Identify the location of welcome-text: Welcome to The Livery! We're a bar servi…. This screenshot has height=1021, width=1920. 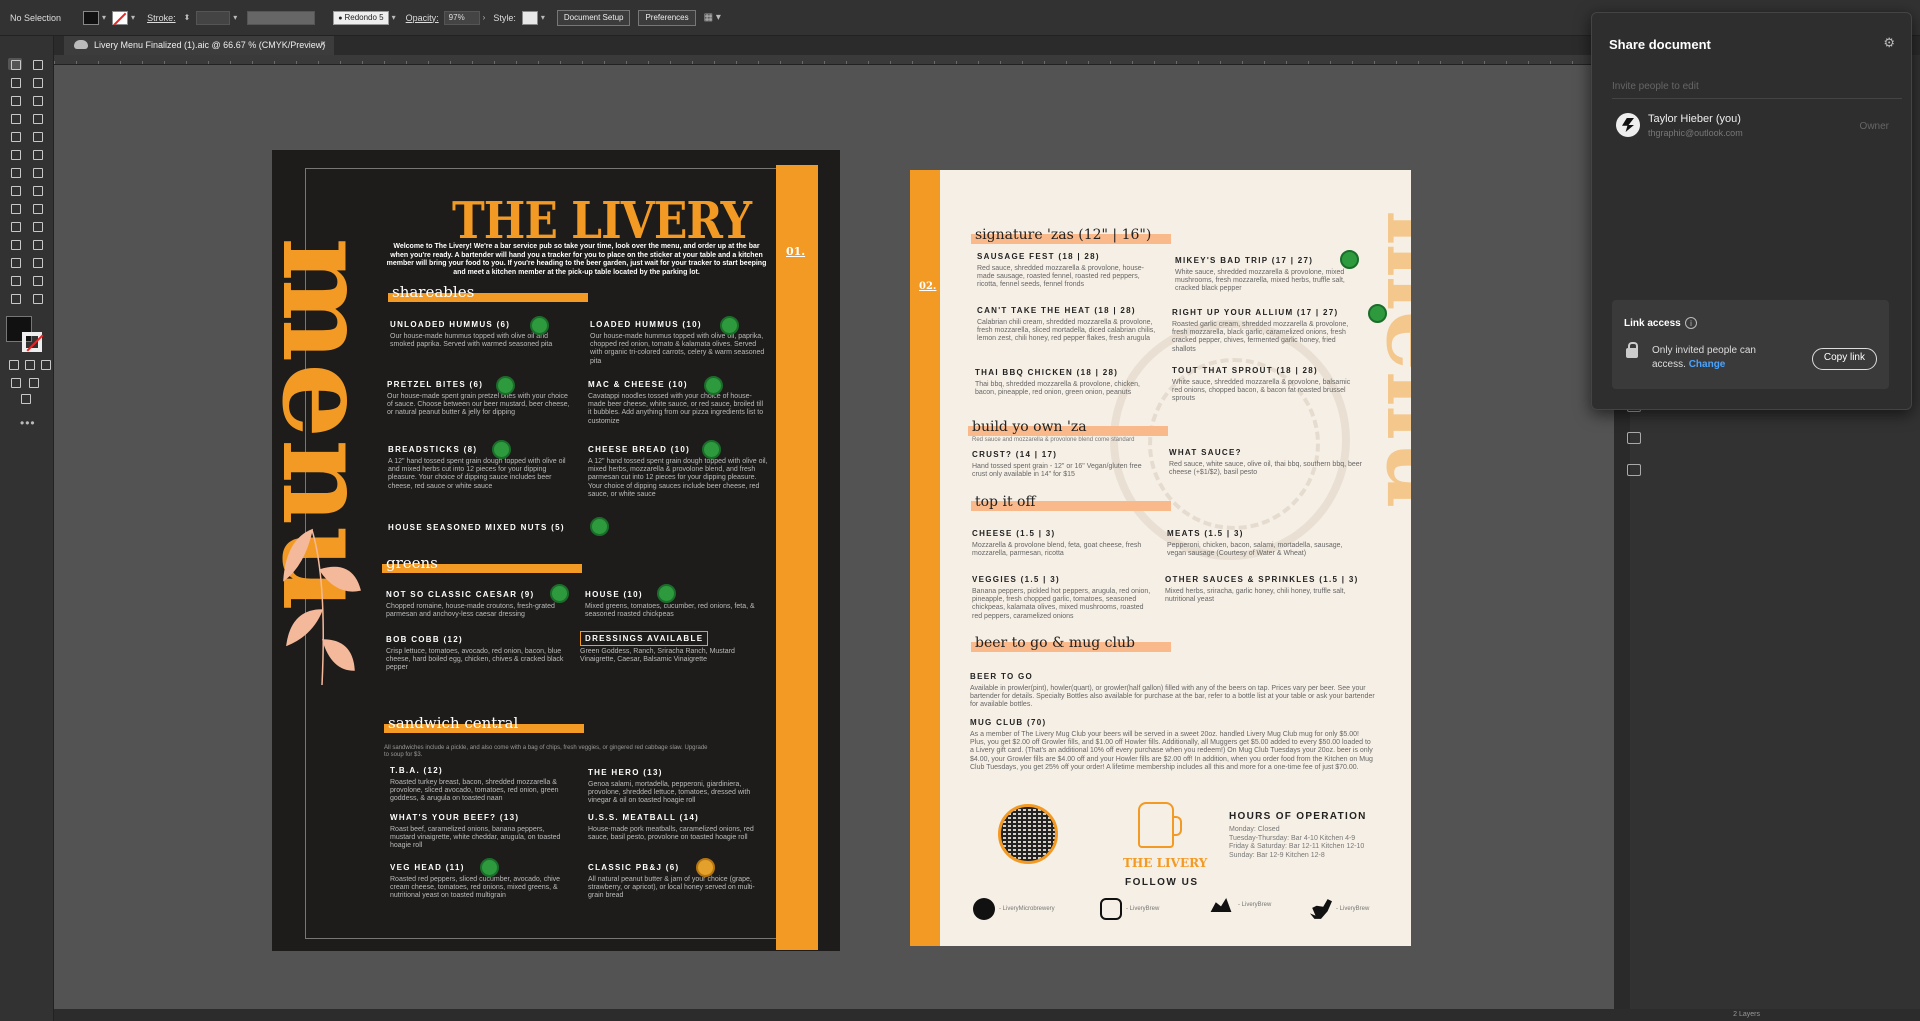
(576, 259).